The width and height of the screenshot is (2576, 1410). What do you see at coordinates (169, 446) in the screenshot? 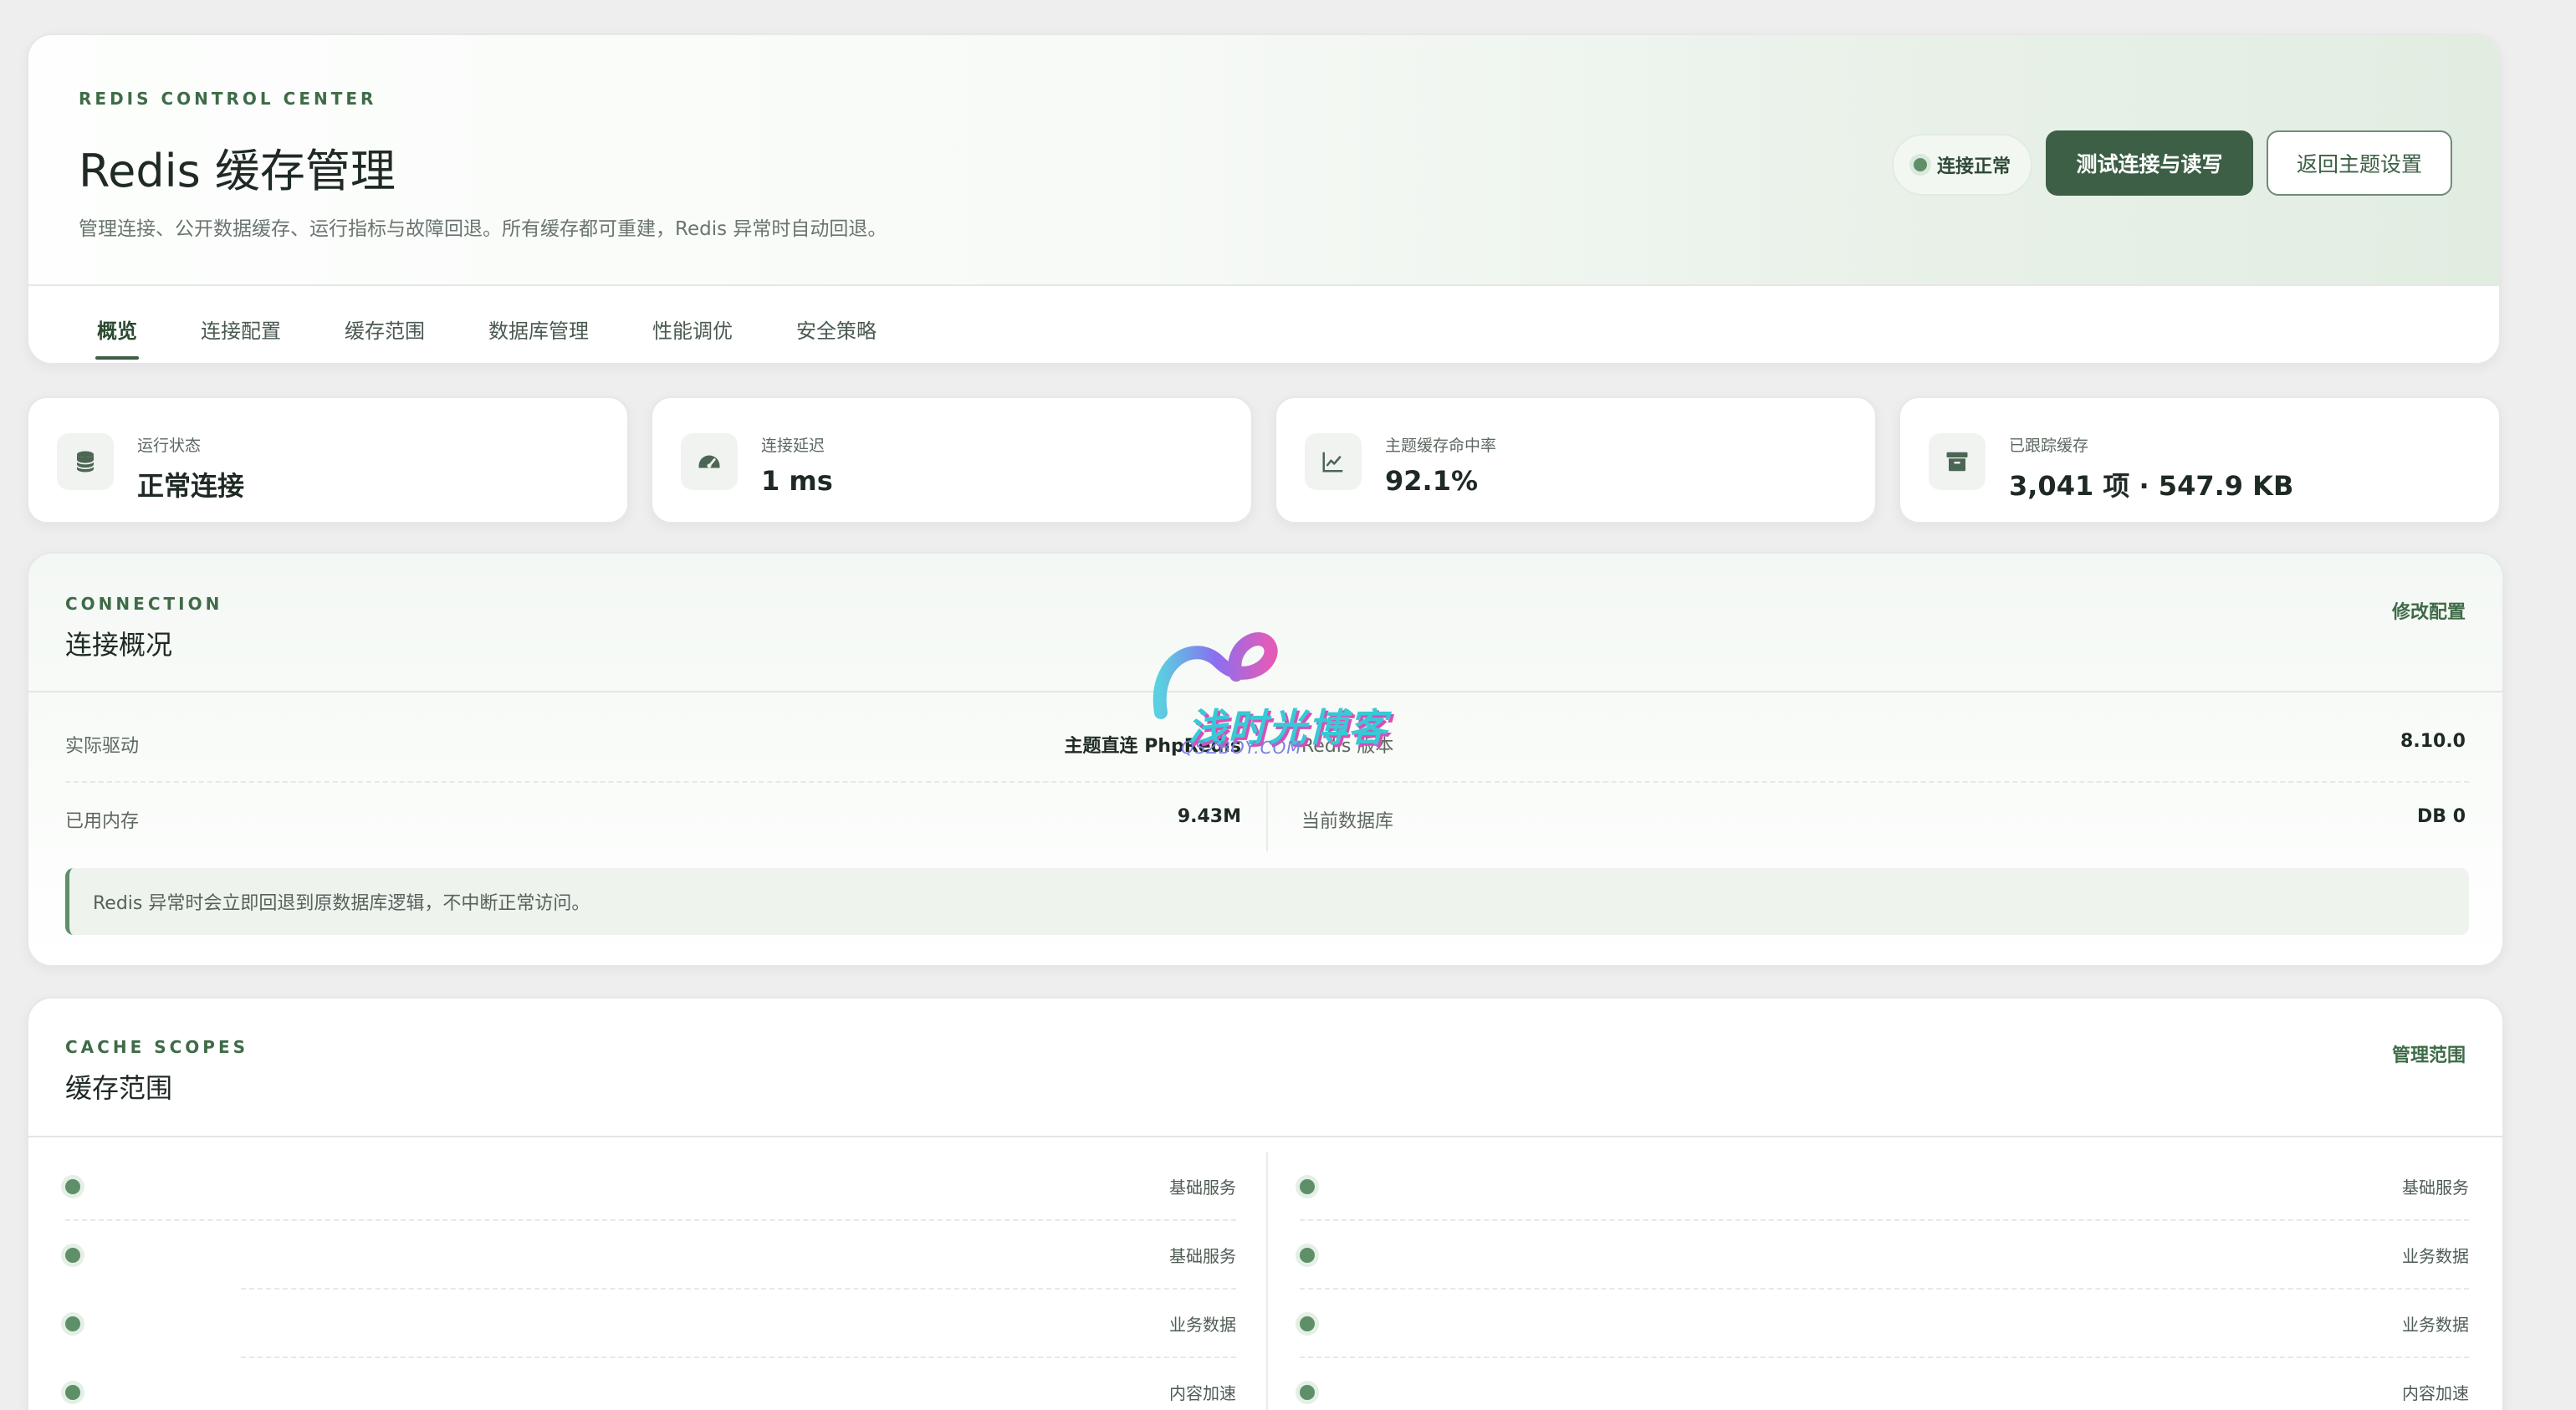
I see `stat-label: 运行状态` at bounding box center [169, 446].